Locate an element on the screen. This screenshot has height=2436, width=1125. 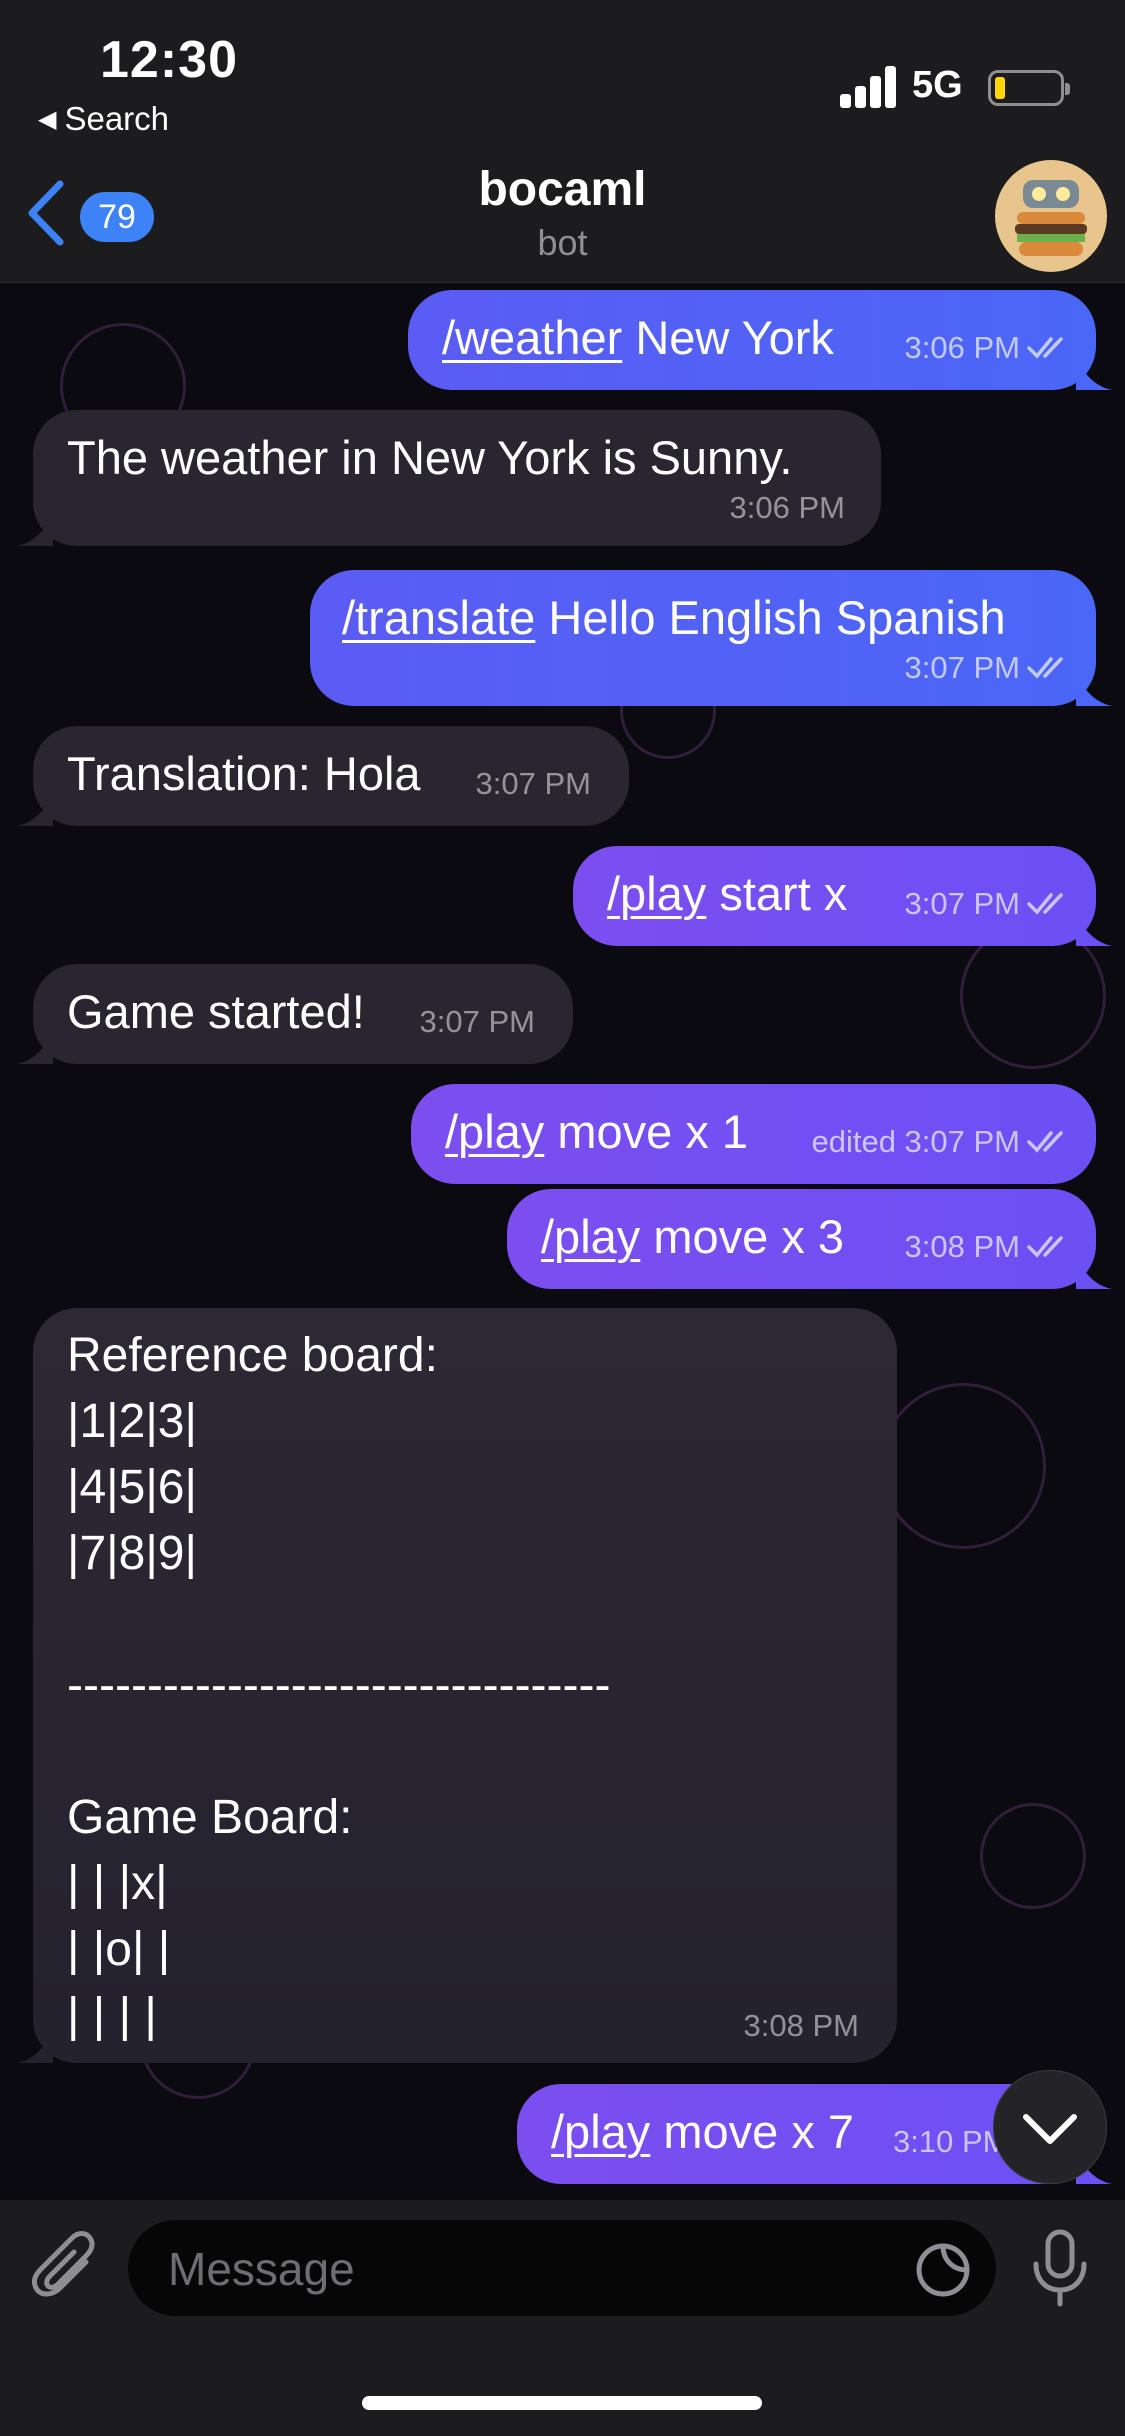
chat-subtitle: bot is located at coordinates (562, 242).